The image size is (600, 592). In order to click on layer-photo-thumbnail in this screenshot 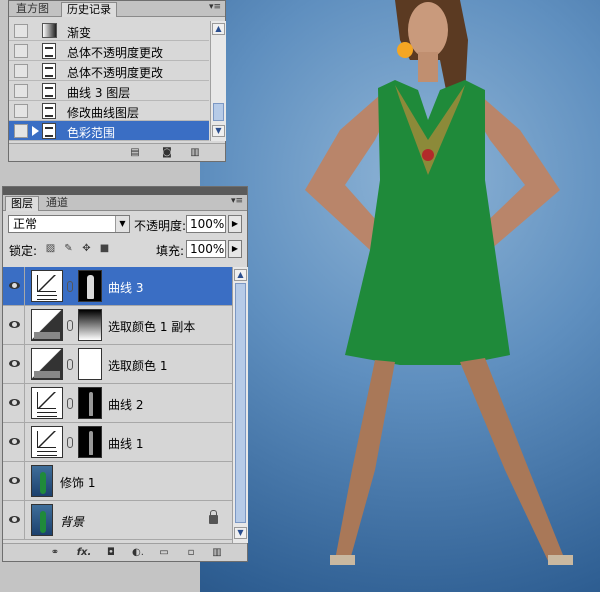, I will do `click(42, 481)`.